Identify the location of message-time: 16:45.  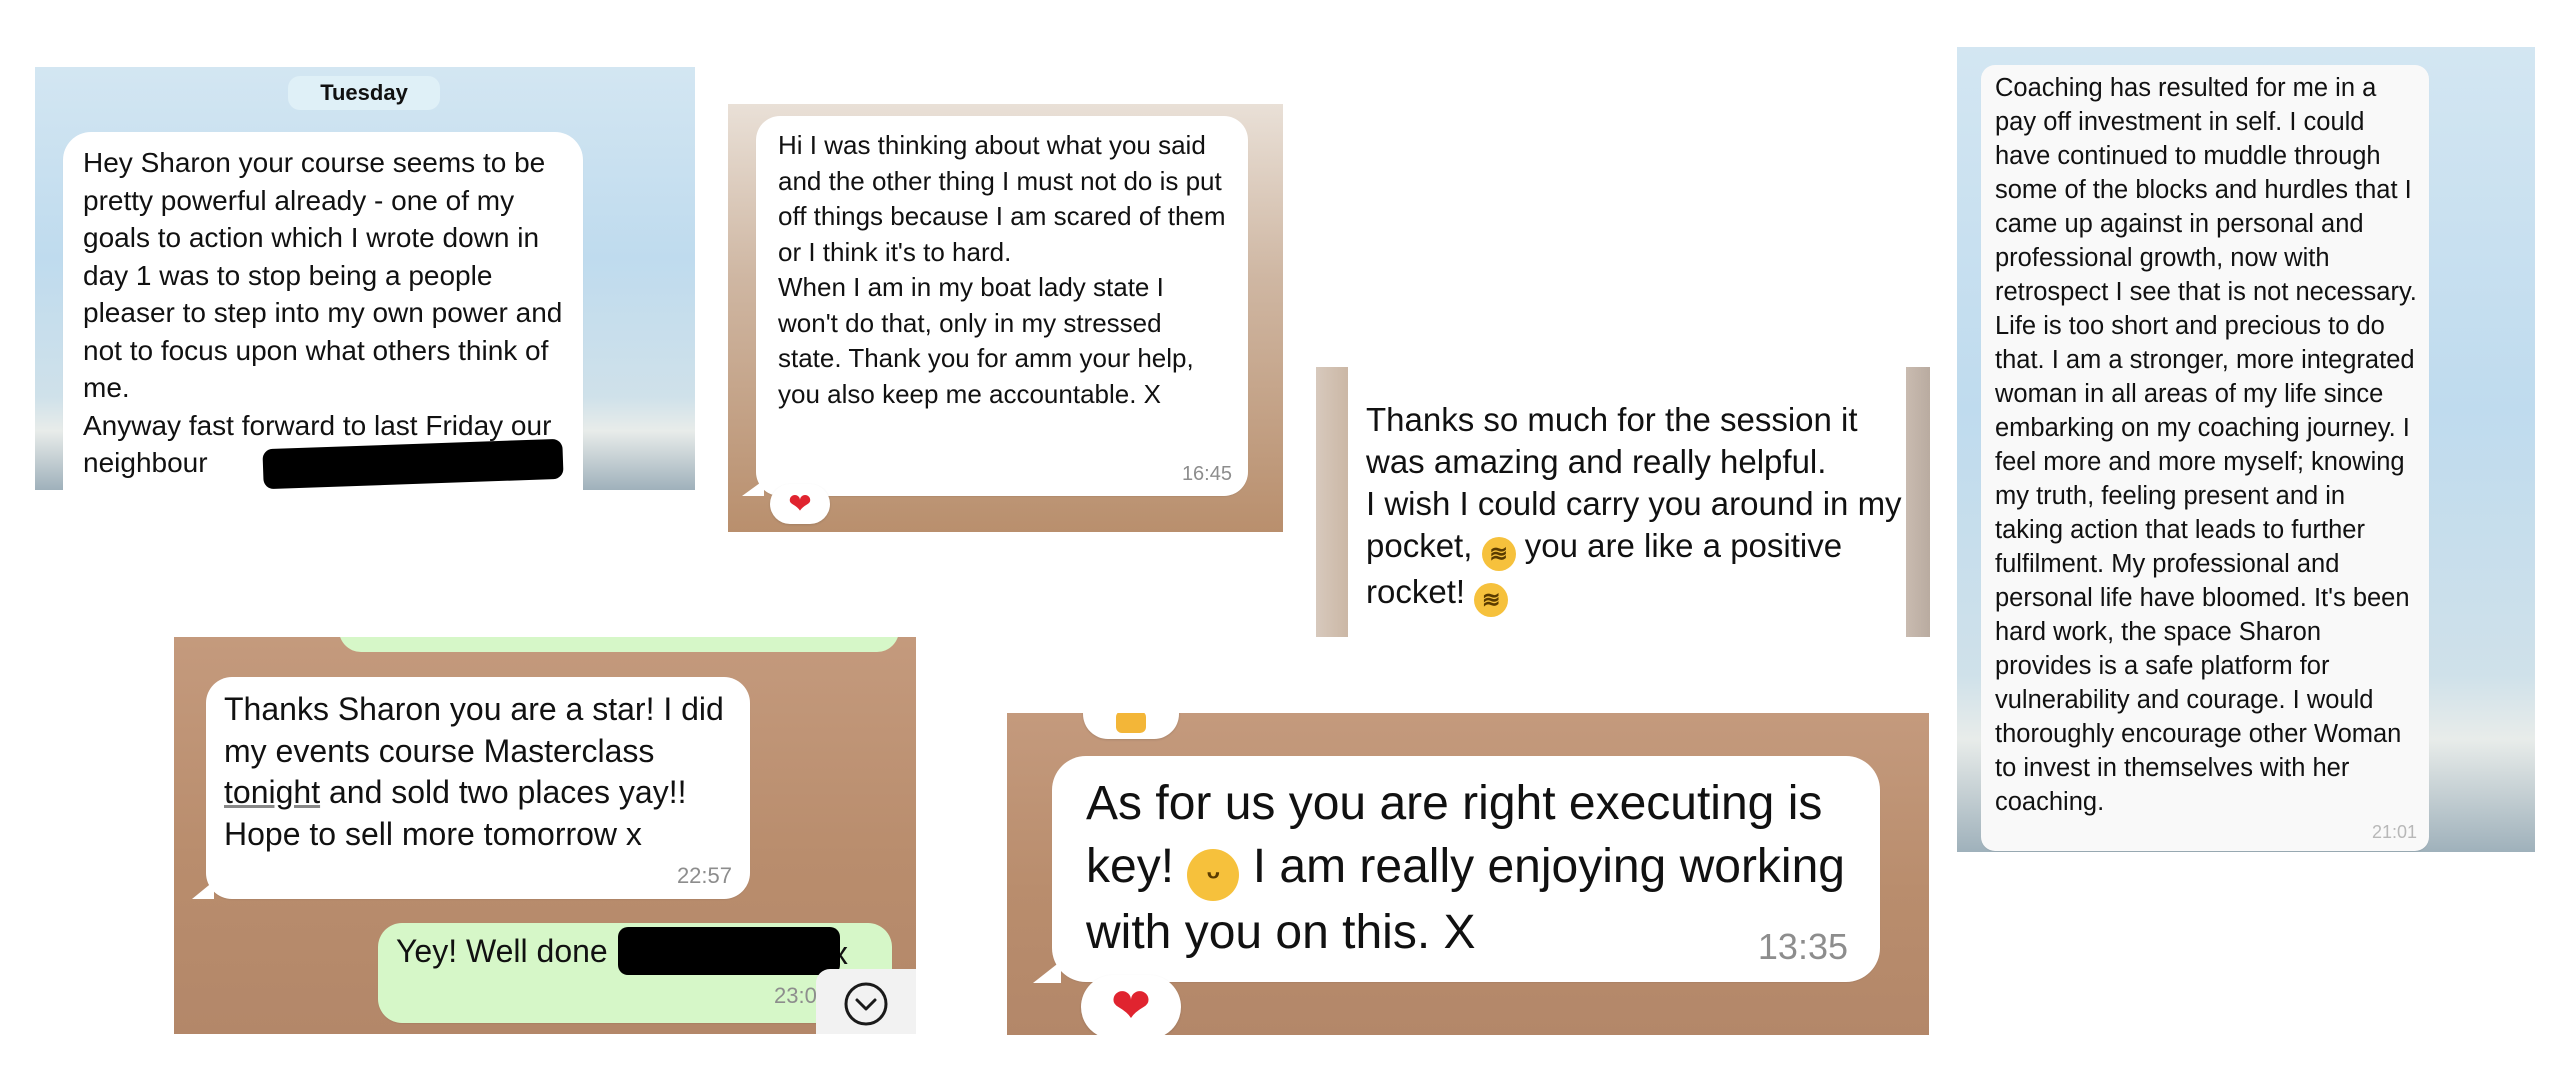
(1206, 474).